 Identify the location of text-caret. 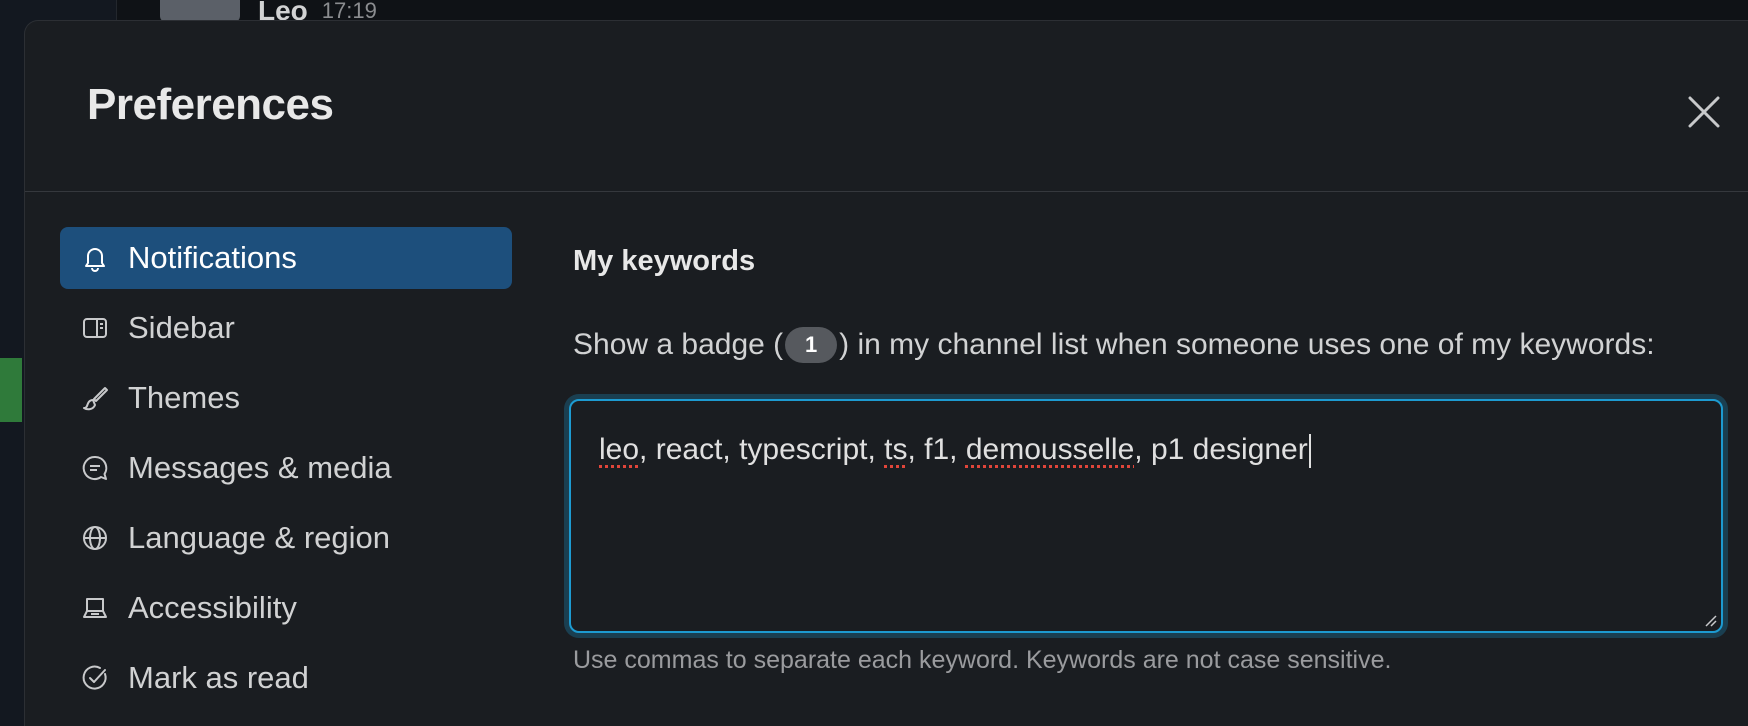
(1309, 451).